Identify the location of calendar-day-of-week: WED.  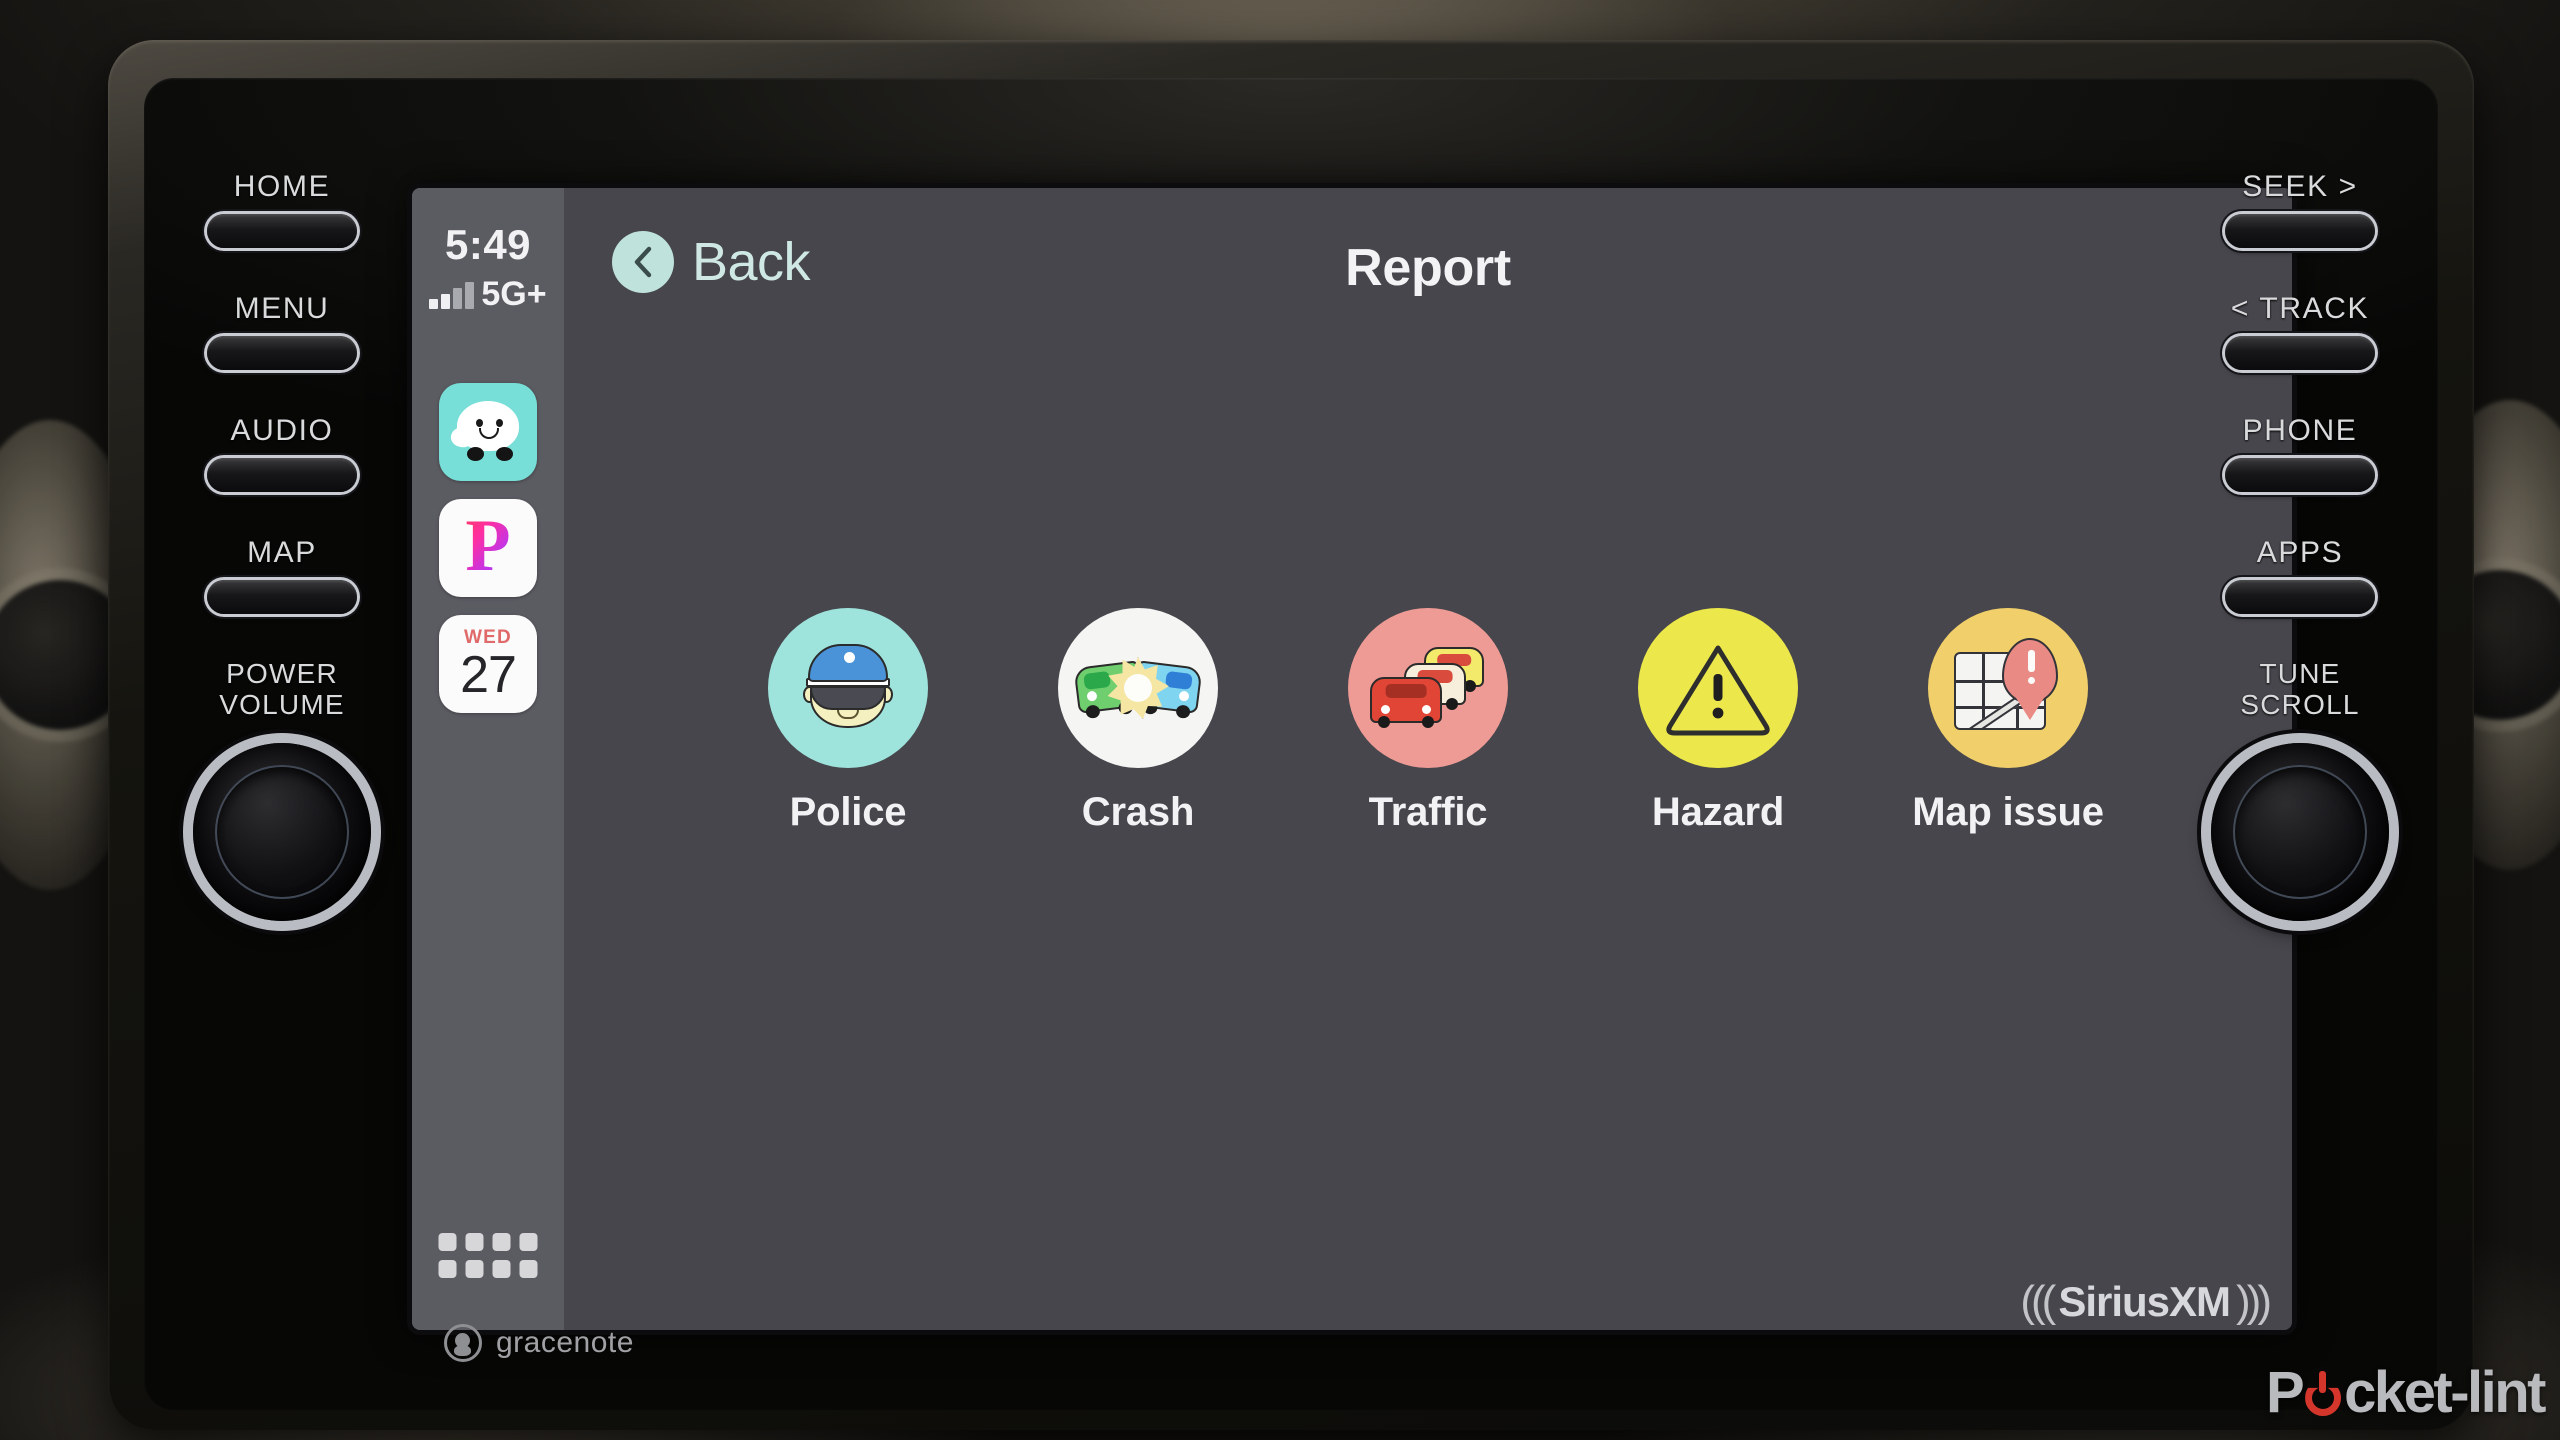
(488, 637).